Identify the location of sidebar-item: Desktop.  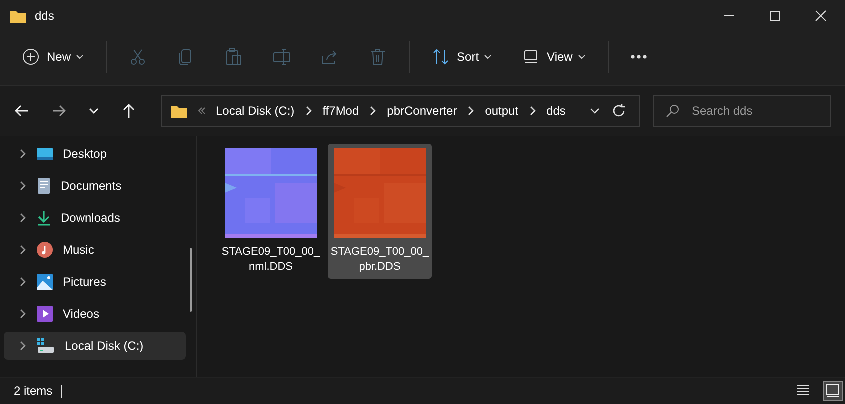
(95, 154).